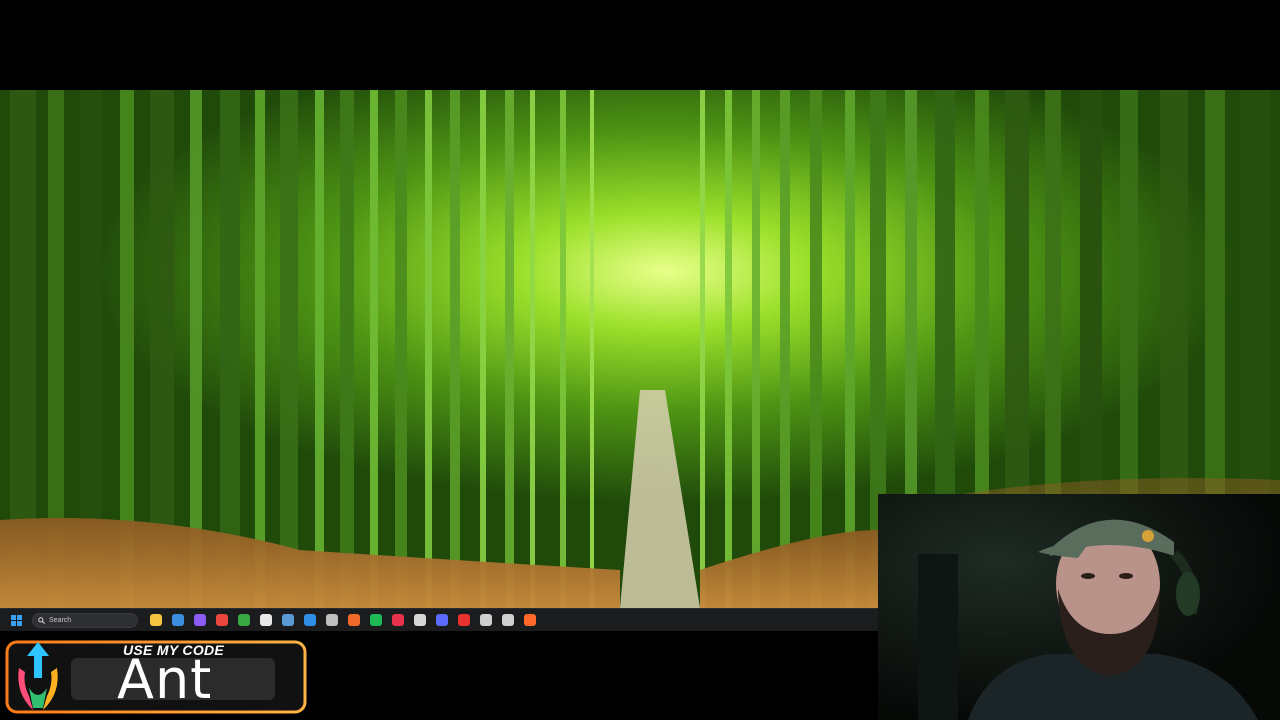 This screenshot has width=1280, height=720. I want to click on photos-icon, so click(178, 620).